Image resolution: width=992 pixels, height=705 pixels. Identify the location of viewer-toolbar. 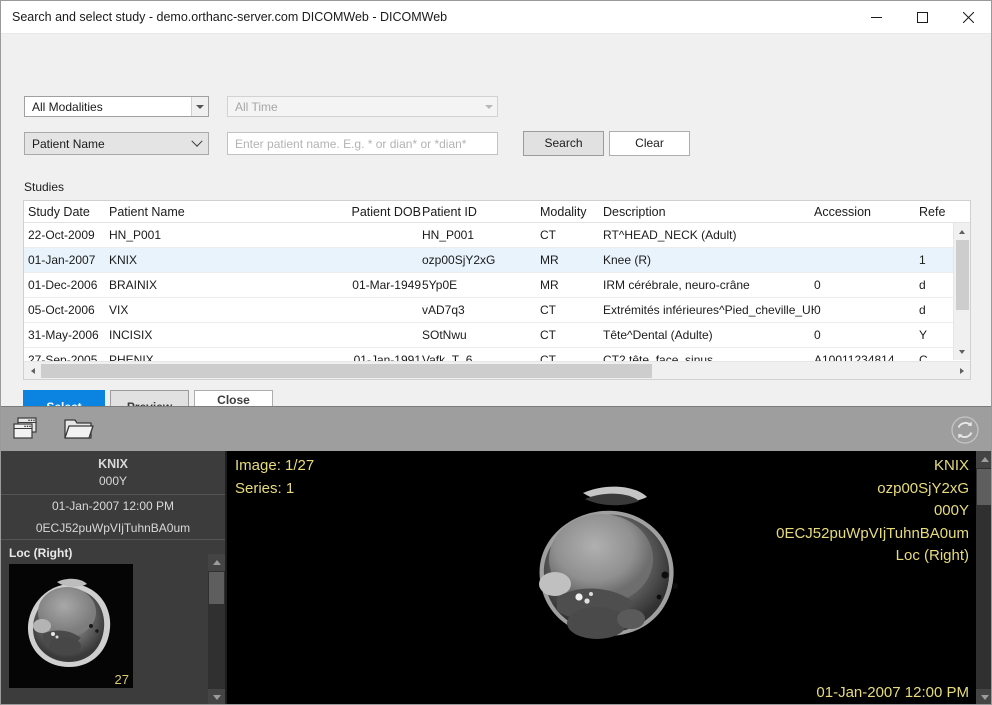
(496, 428).